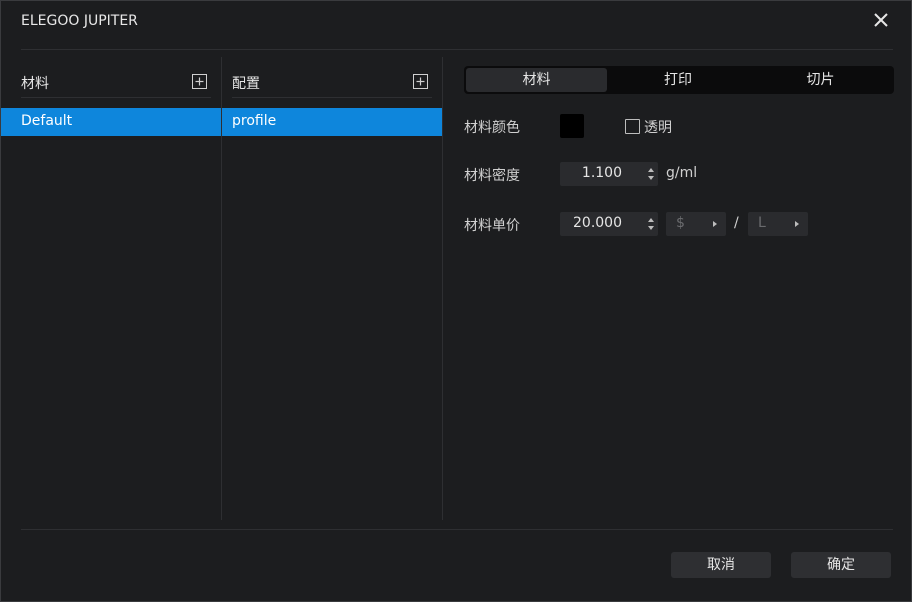 The image size is (912, 602). What do you see at coordinates (650, 224) in the screenshot?
I see `price-stepper` at bounding box center [650, 224].